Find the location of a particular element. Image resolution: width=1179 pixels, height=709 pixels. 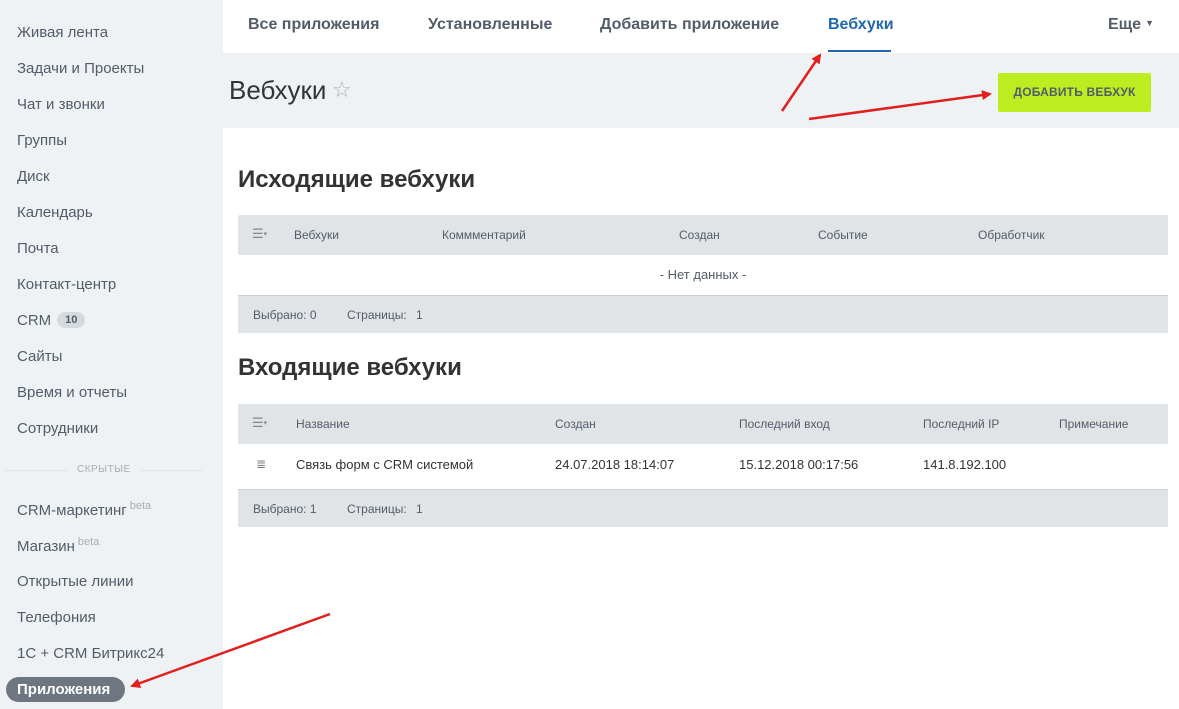

sidebar-item-sites: Сайты is located at coordinates (39, 356).